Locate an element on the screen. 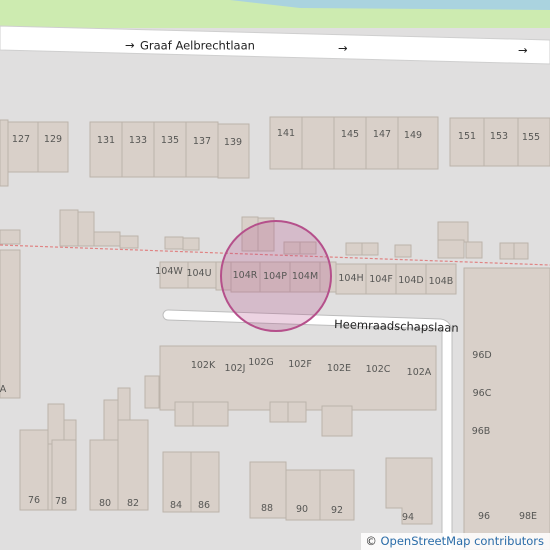  house-number: 96C is located at coordinates (482, 393).